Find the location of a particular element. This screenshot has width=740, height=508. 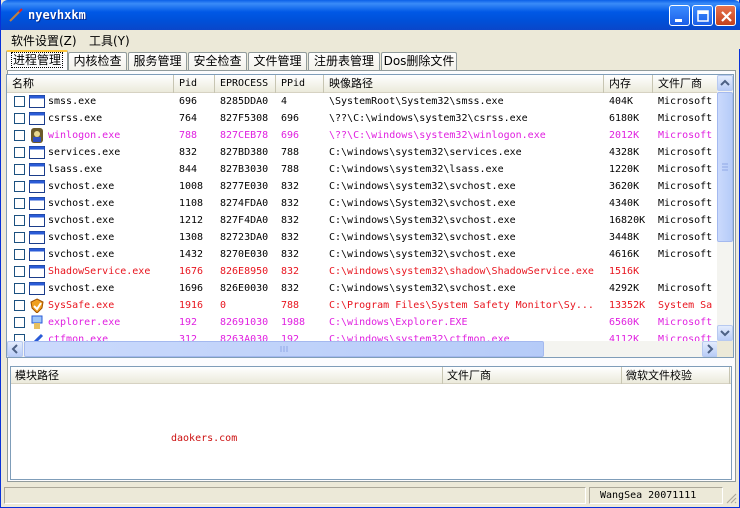

cell-eprocess: 826E0030 is located at coordinates (244, 288).